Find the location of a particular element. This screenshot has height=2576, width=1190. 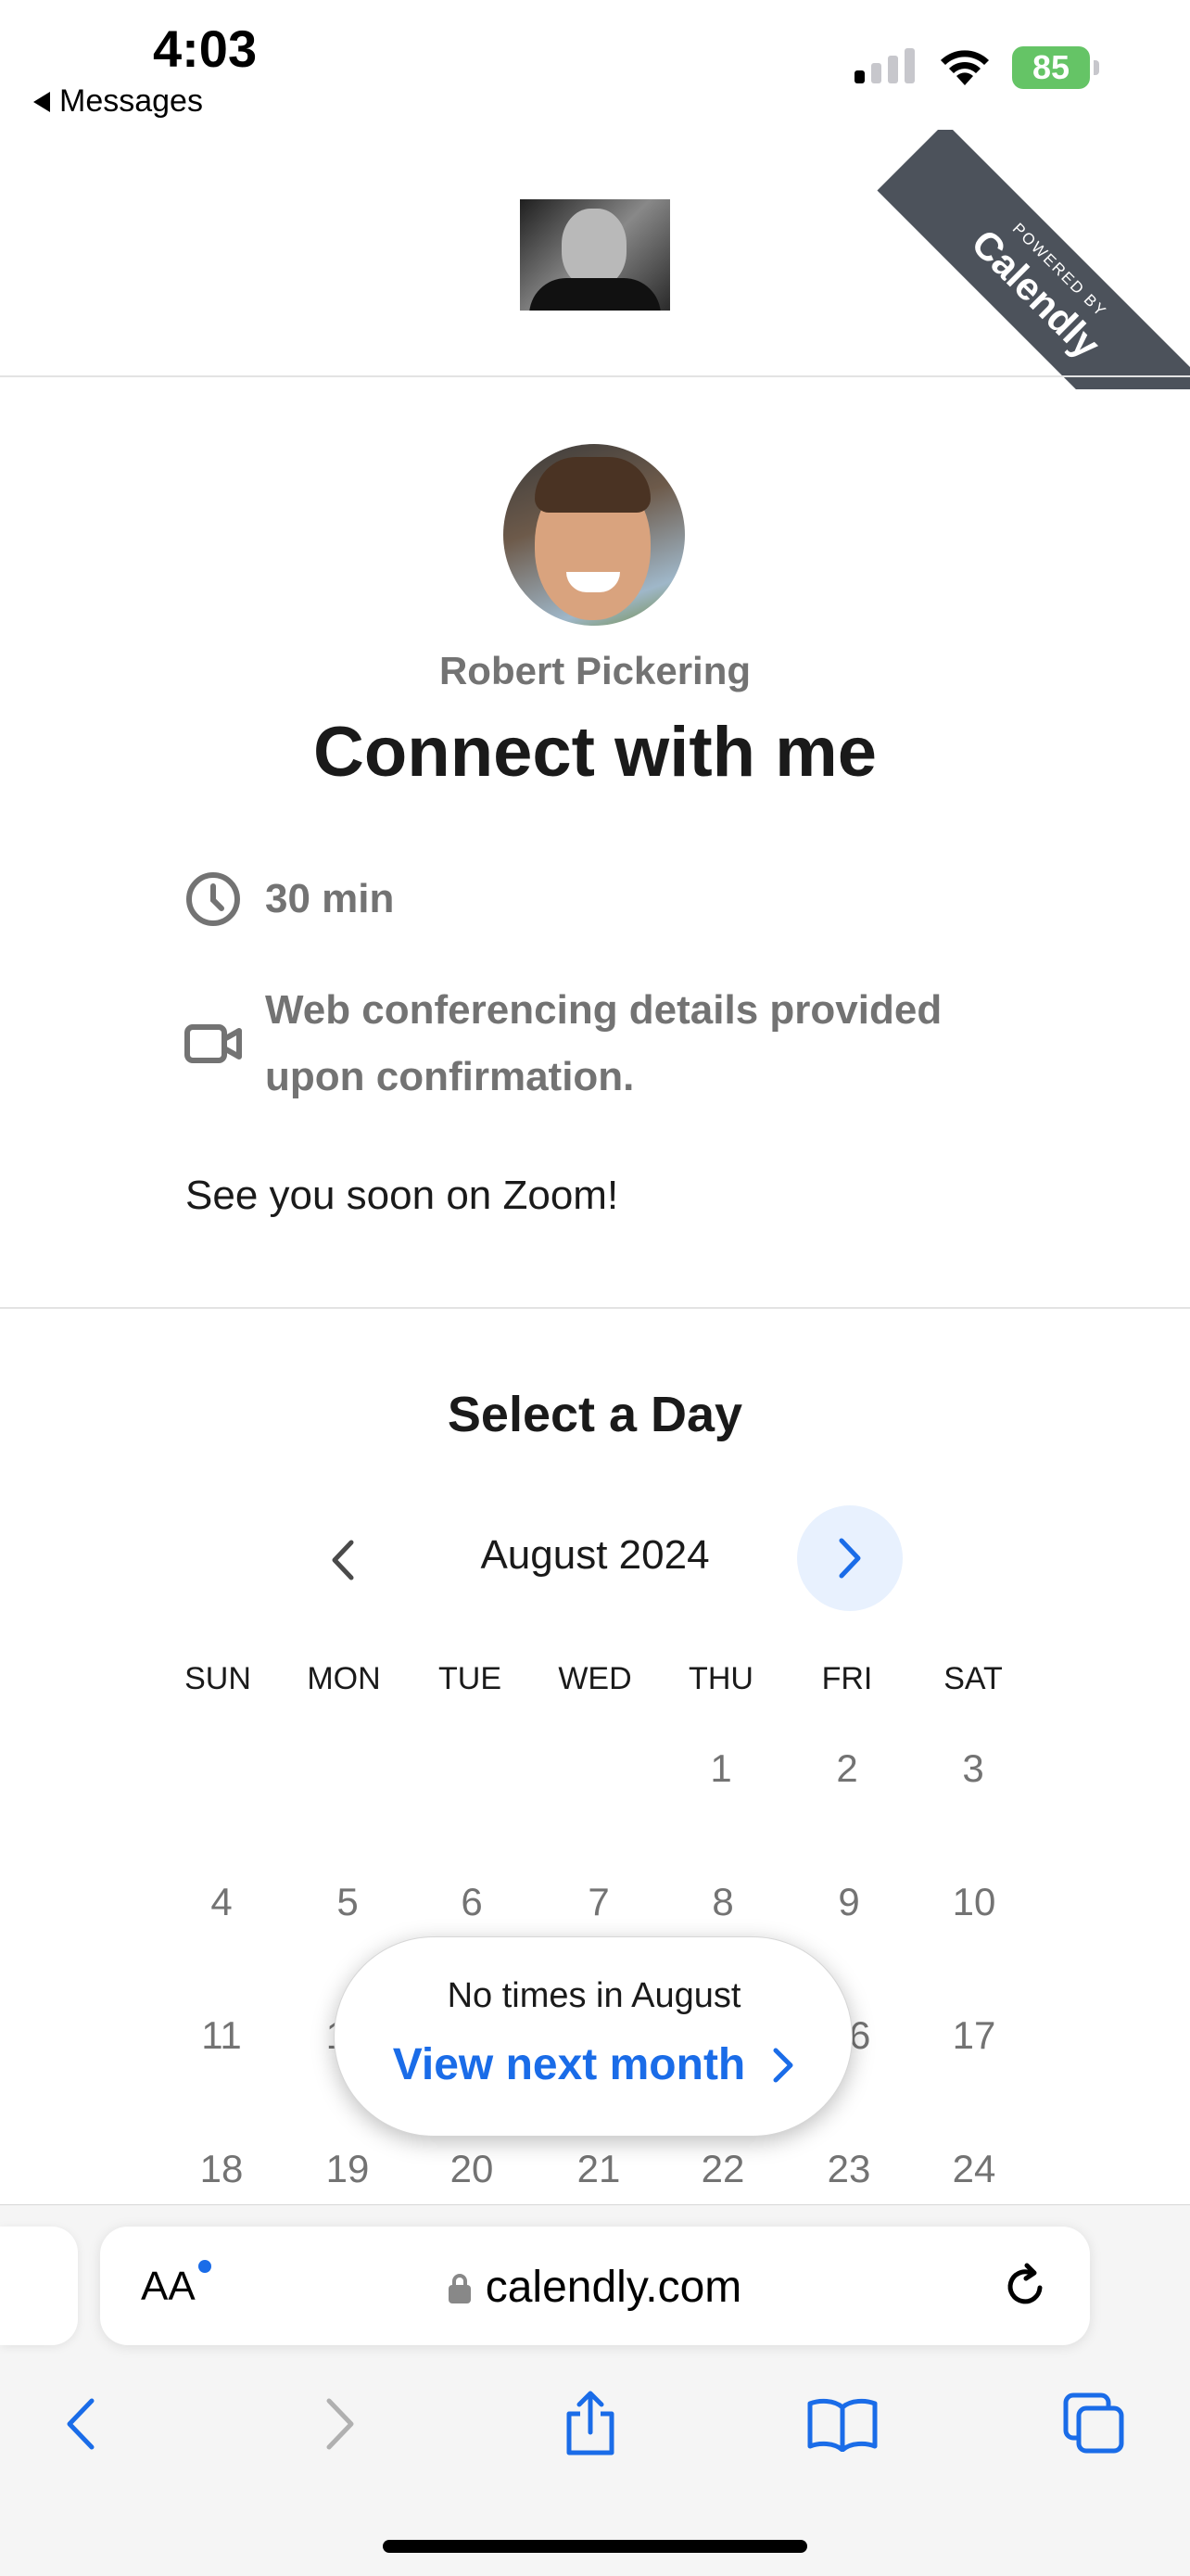

tabs-button is located at coordinates (1094, 2424).